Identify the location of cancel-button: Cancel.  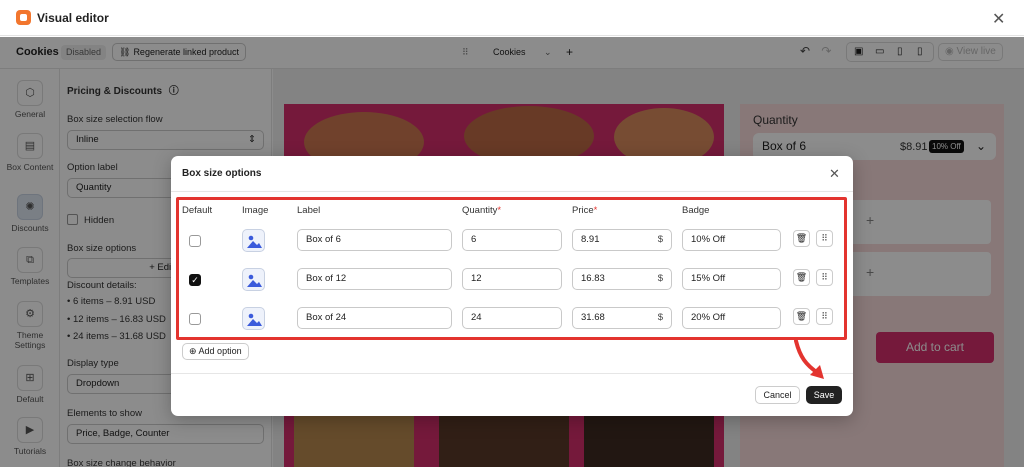
(777, 395).